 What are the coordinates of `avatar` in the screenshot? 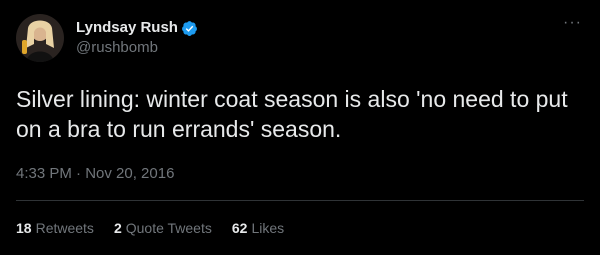 It's located at (40, 38).